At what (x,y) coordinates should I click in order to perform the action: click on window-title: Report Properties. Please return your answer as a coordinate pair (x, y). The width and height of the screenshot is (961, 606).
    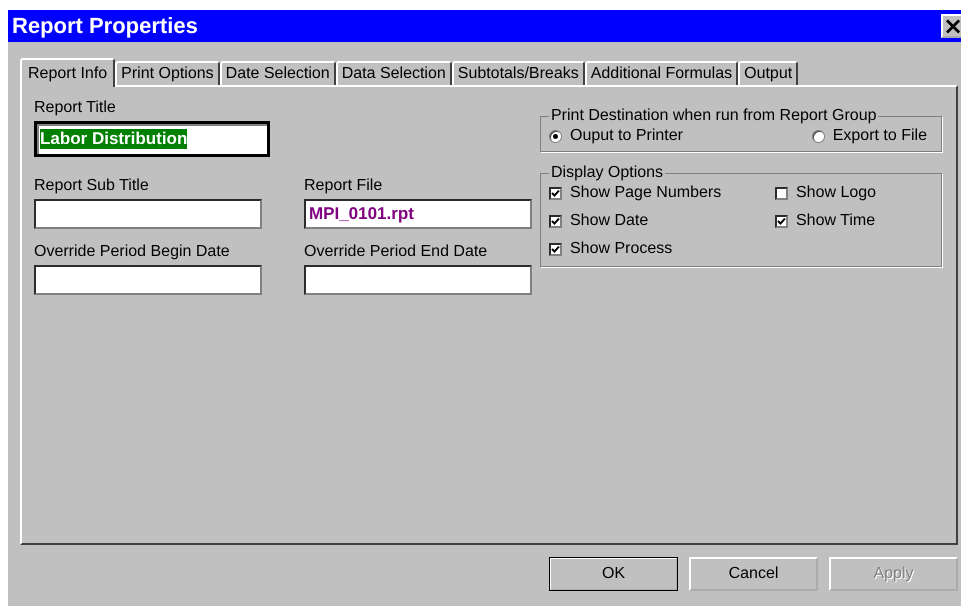
    Looking at the image, I should click on (105, 26).